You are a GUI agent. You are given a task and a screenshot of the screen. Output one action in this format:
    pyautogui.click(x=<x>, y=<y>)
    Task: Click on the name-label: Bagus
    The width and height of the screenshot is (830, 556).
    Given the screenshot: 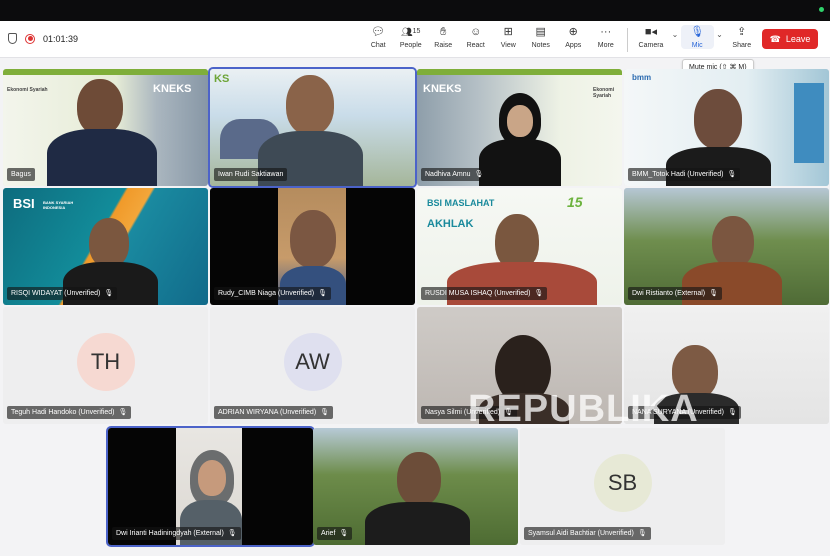 What is the action you would take?
    pyautogui.click(x=21, y=174)
    